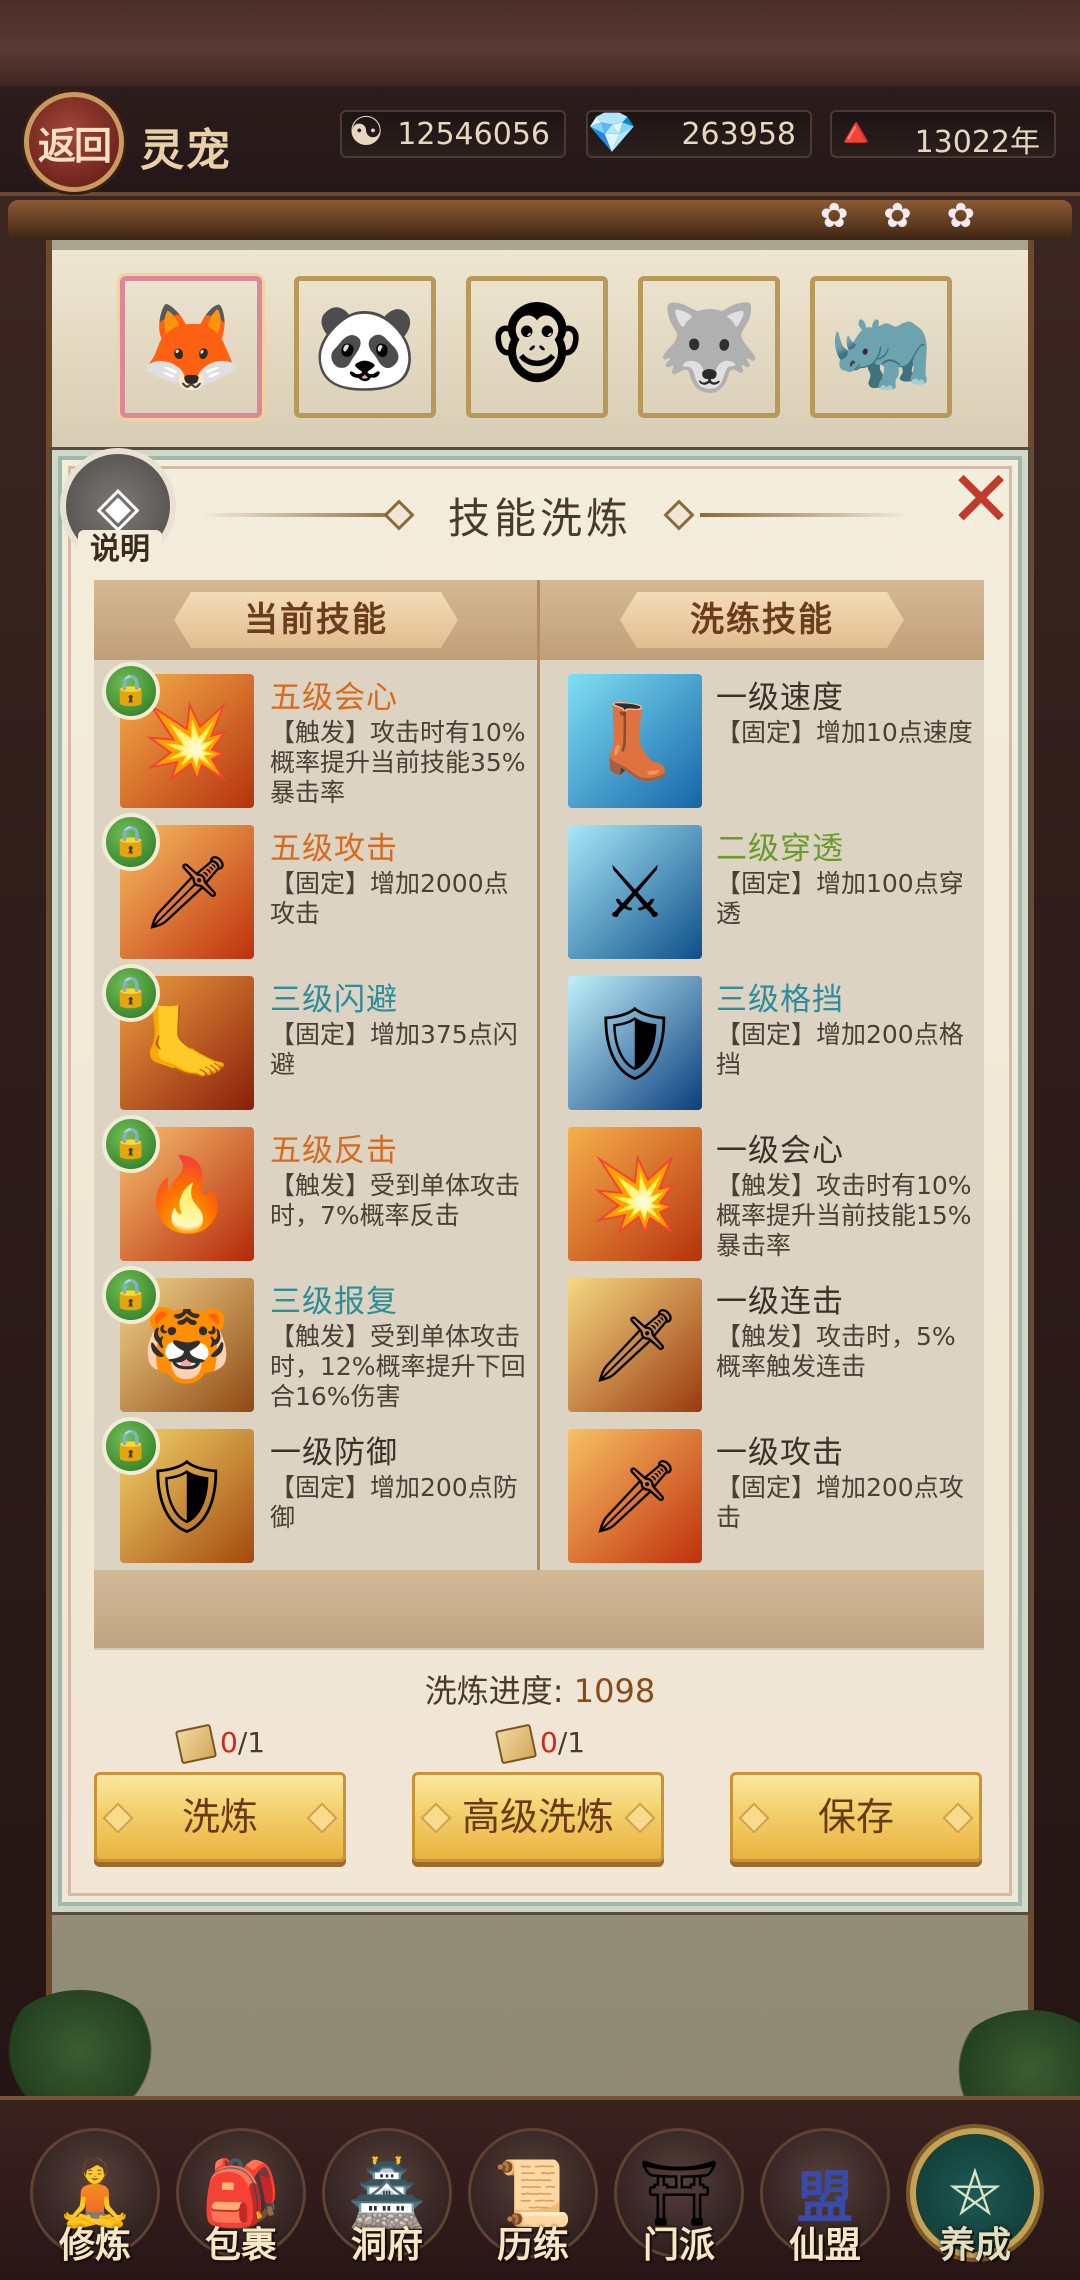 Image resolution: width=1080 pixels, height=2280 pixels. I want to click on pine-tree-decoration-left, so click(80, 2050).